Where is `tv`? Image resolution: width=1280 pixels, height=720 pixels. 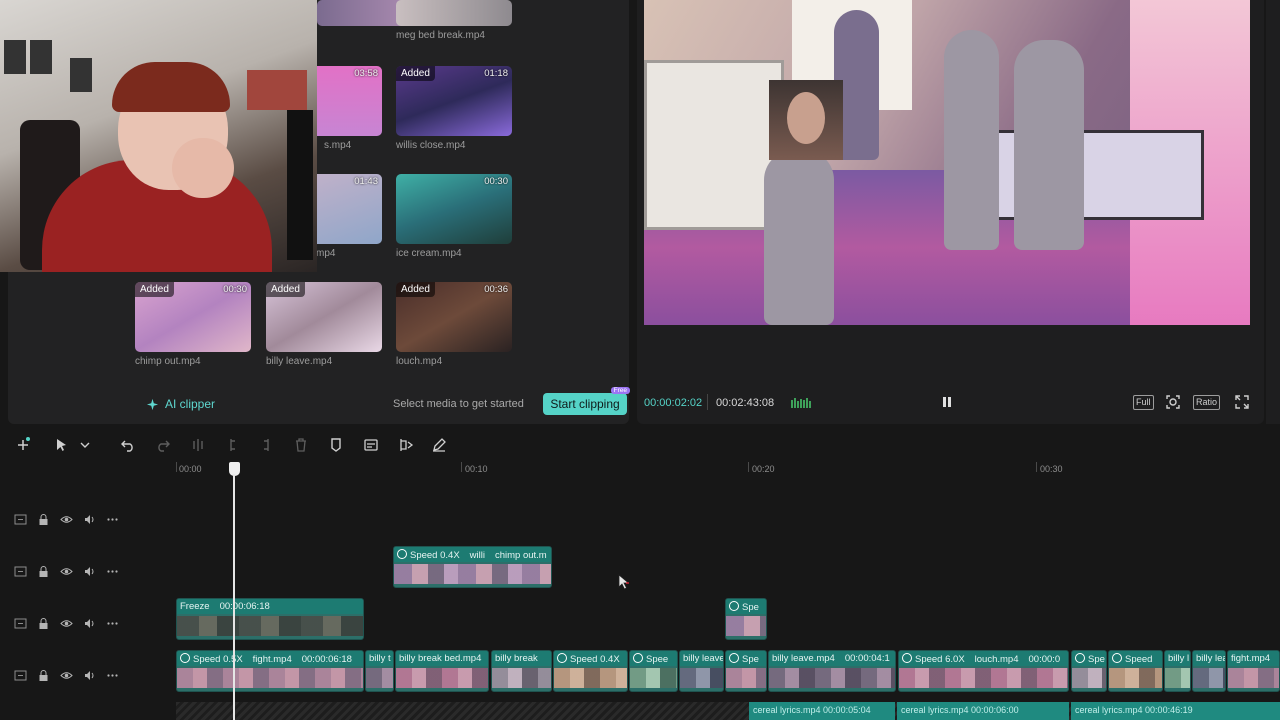
tv is located at coordinates (300, 185).